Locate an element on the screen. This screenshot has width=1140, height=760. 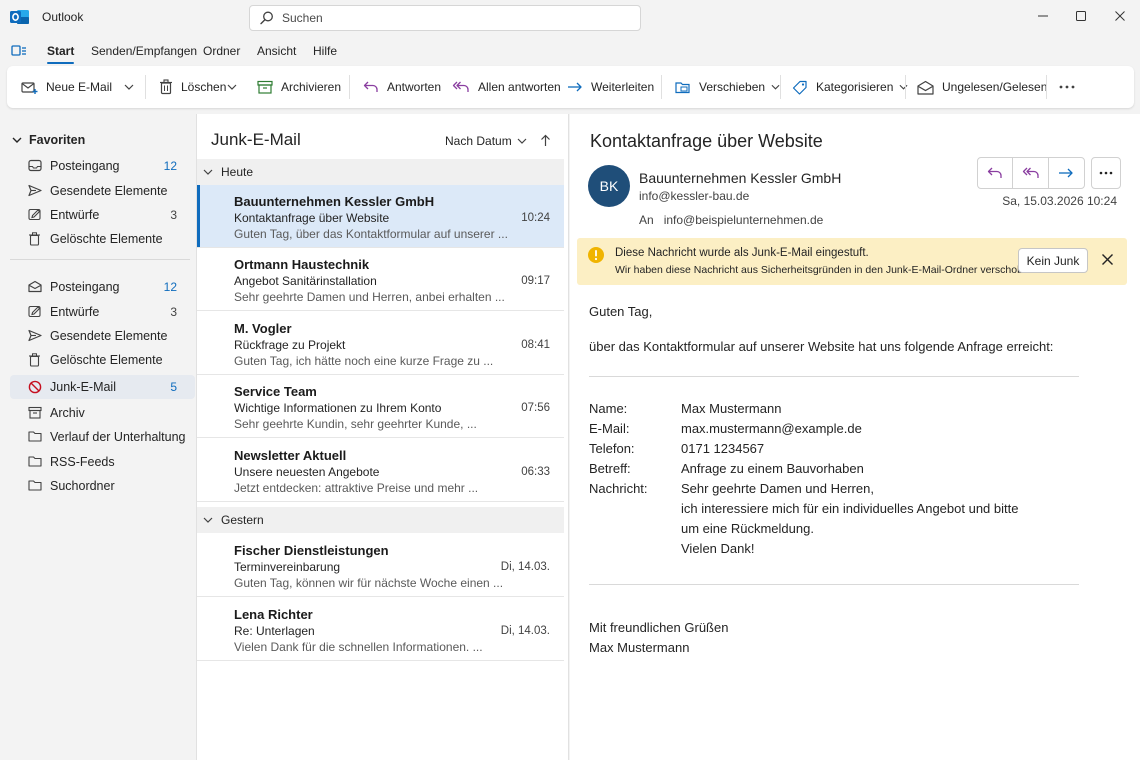
not-junk-button: Kein Junk is located at coordinates (1053, 260).